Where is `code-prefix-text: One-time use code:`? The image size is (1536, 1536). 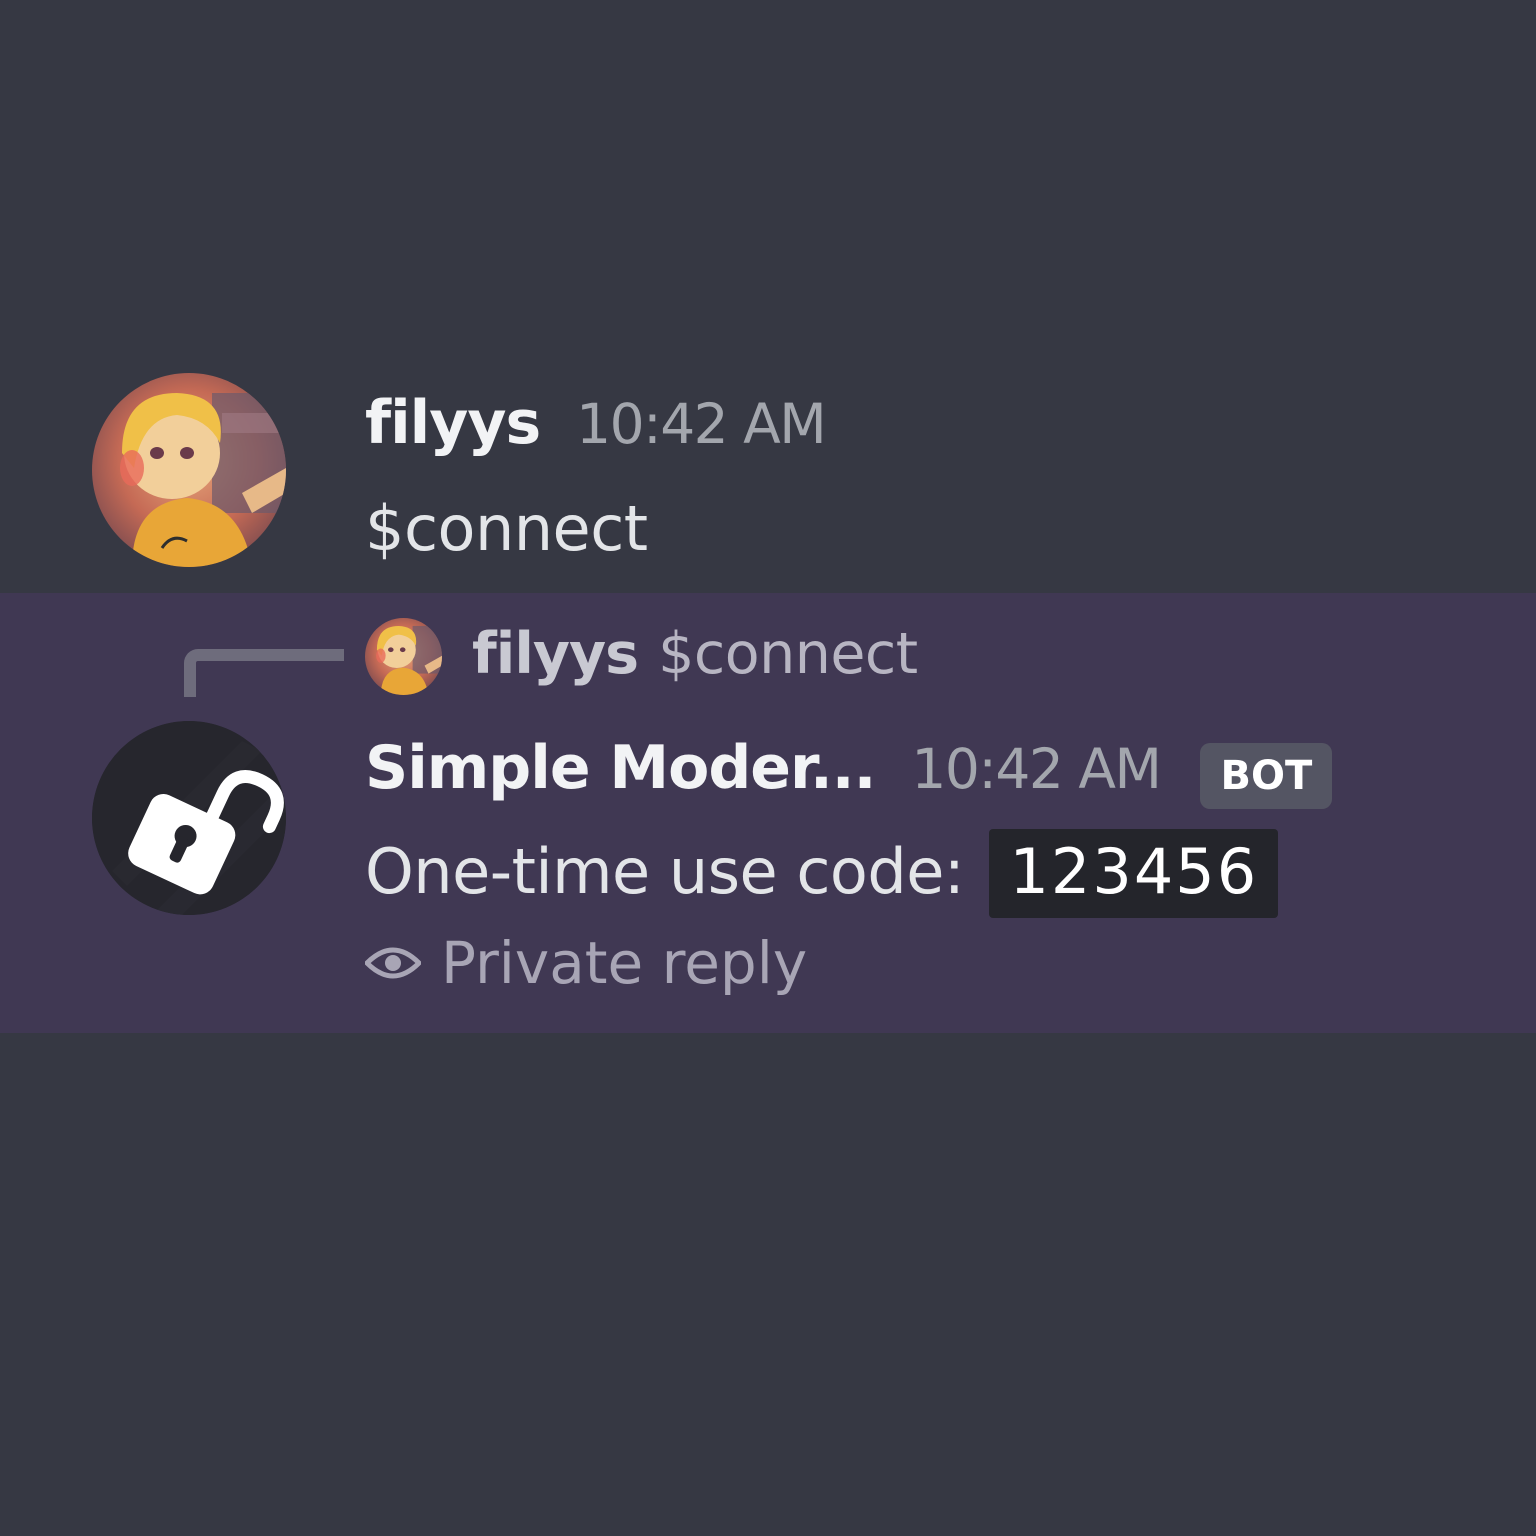 code-prefix-text: One-time use code: is located at coordinates (665, 871).